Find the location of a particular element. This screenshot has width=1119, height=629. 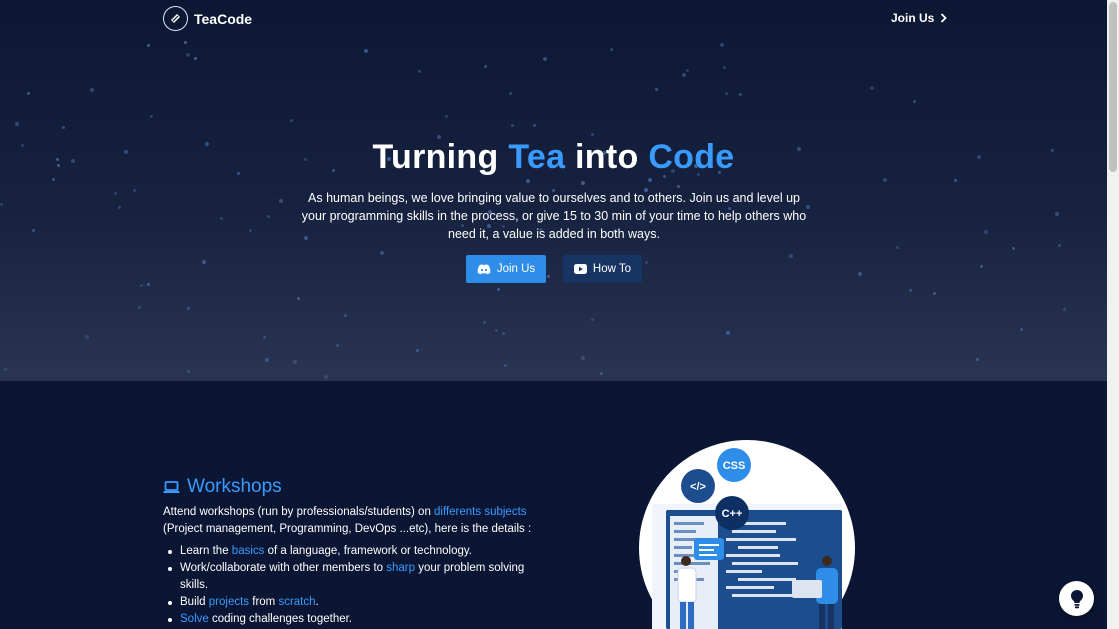

hero-title-accent-code: Code is located at coordinates (691, 157).